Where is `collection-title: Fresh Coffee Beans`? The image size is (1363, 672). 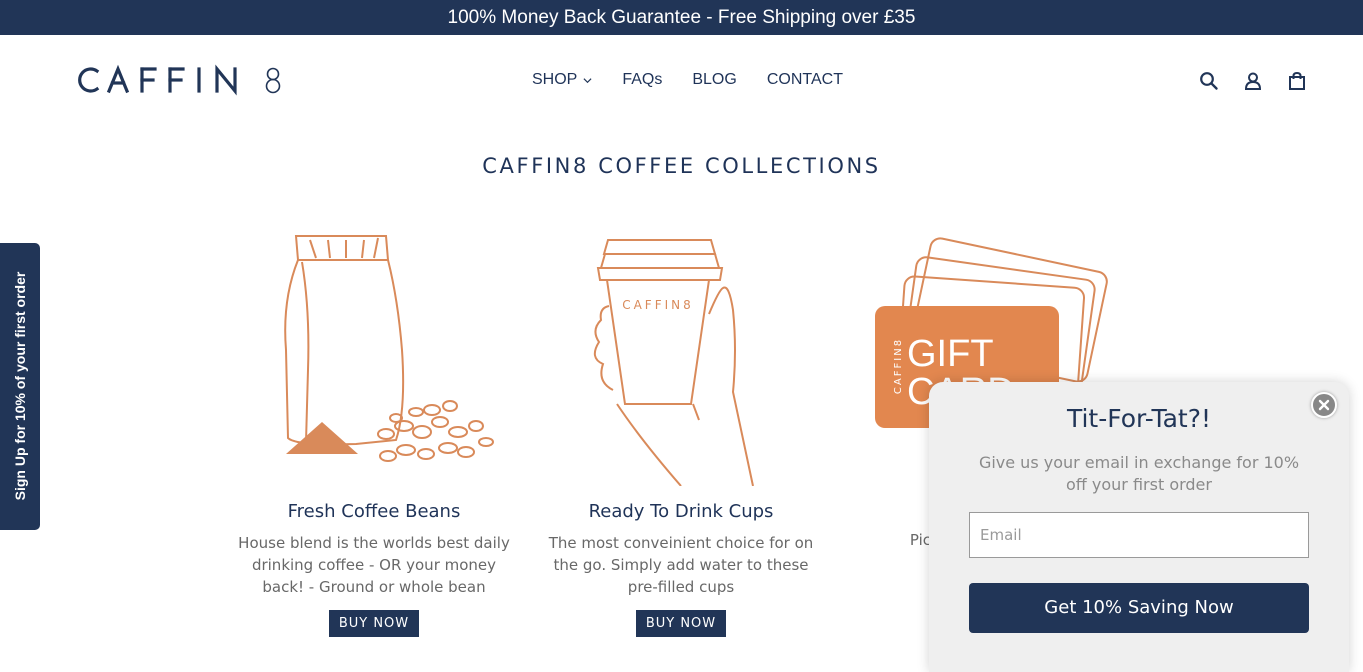 collection-title: Fresh Coffee Beans is located at coordinates (374, 511).